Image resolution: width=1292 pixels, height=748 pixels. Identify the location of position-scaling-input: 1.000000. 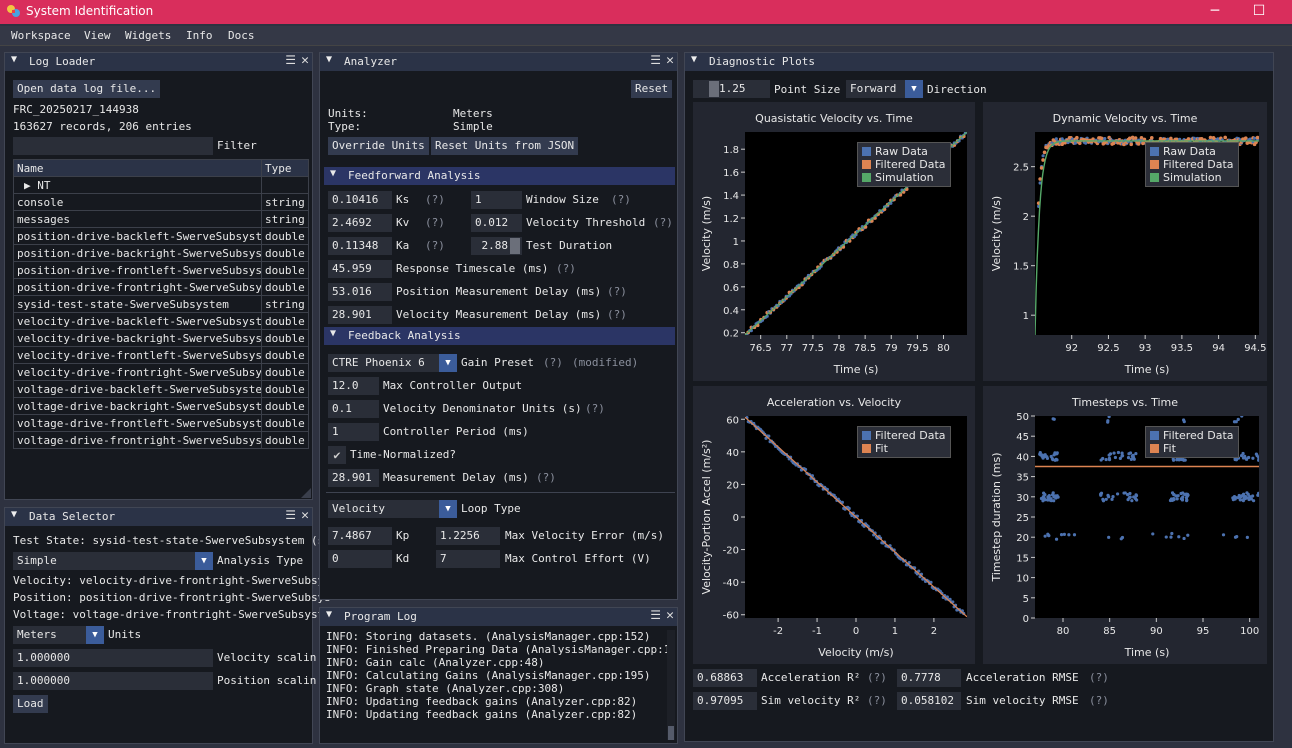
(113, 681).